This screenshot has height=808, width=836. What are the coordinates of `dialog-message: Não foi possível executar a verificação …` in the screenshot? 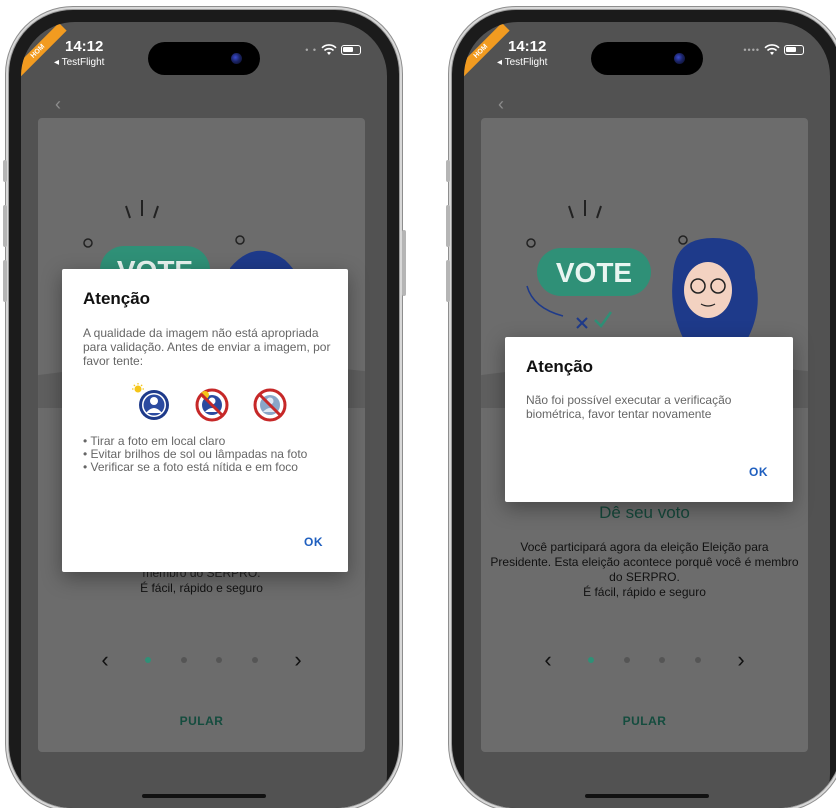 It's located at (629, 407).